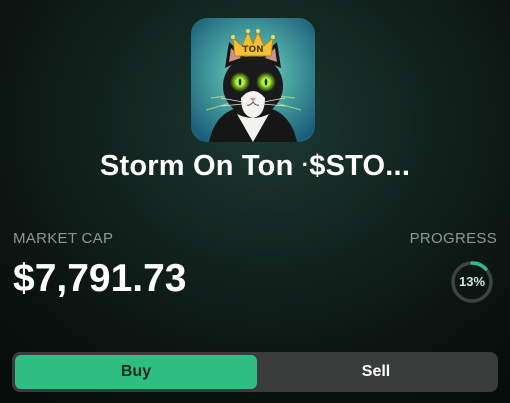 This screenshot has width=510, height=403. I want to click on sell-tab: Sell, so click(376, 372).